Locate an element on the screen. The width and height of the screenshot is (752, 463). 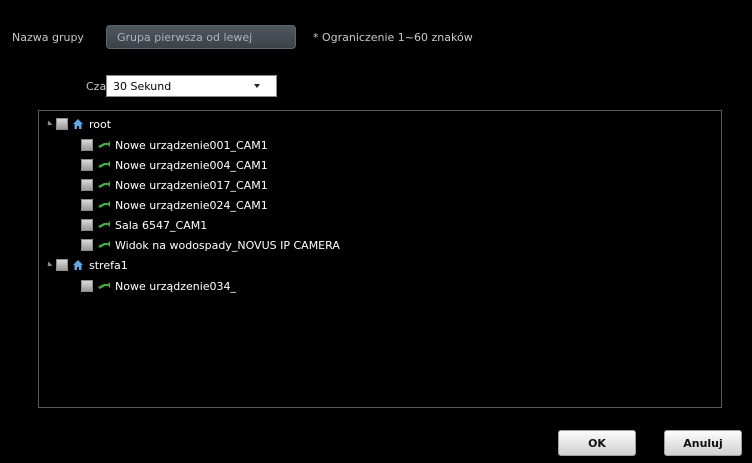
tree-node-device: Sala 6547_CAM1 is located at coordinates (144, 225).